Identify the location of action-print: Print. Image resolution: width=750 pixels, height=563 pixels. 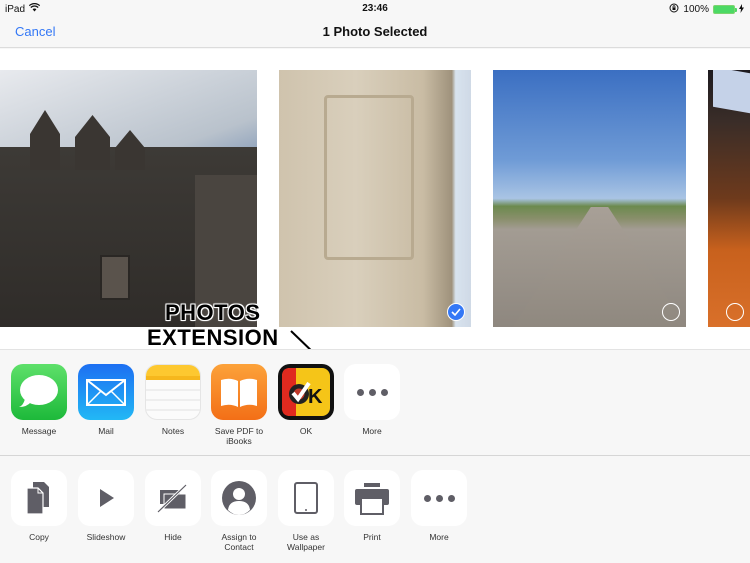
(372, 506).